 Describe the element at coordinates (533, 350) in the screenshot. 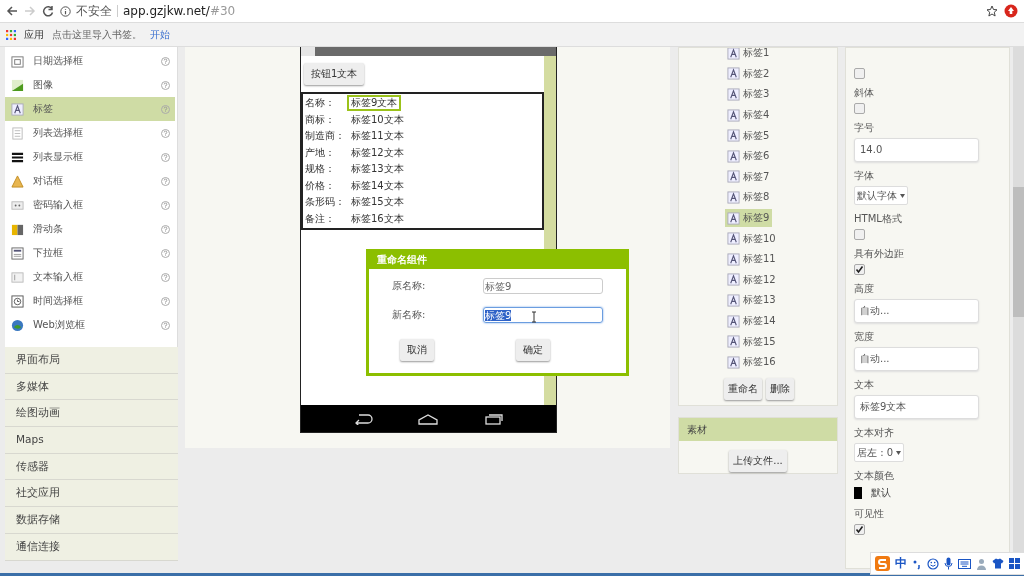

I see `dialog-button: 确定` at that location.